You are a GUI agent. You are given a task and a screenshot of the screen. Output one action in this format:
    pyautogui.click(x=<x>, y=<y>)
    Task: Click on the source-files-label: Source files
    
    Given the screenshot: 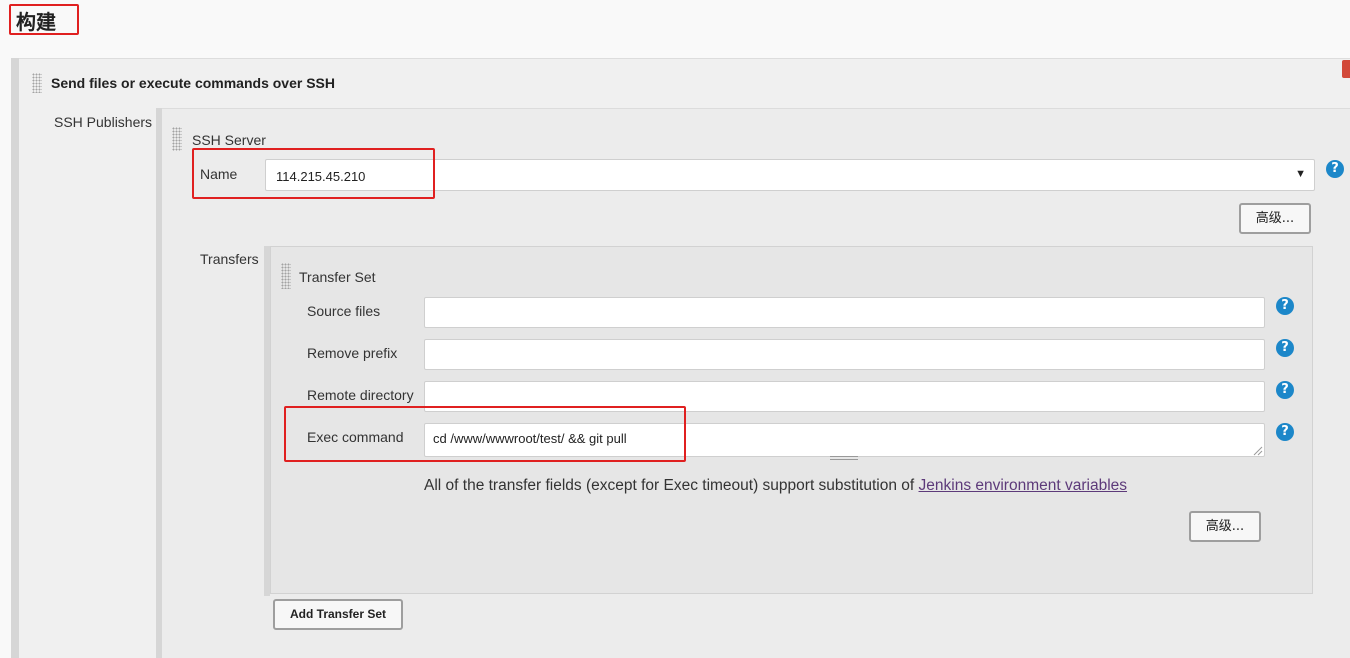 What is the action you would take?
    pyautogui.click(x=344, y=311)
    